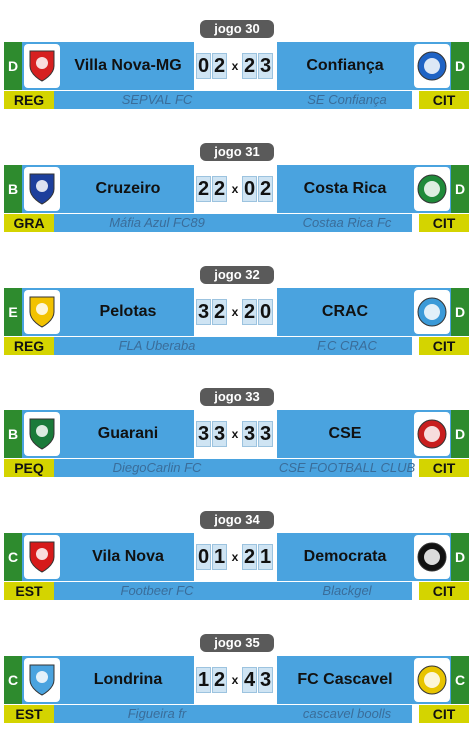  What do you see at coordinates (347, 467) in the screenshot?
I see `away-coach-name: CSE FOOTBALL CLUB` at bounding box center [347, 467].